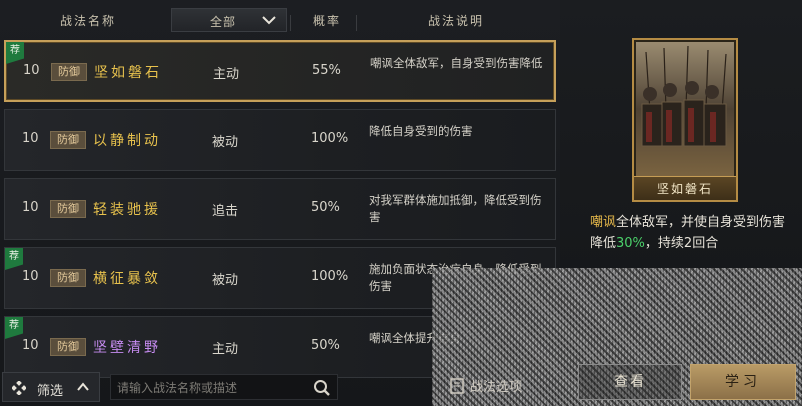  What do you see at coordinates (455, 208) in the screenshot?
I see `skill-desc: 对我军群体施加抵御，降低受到伤害` at bounding box center [455, 208].